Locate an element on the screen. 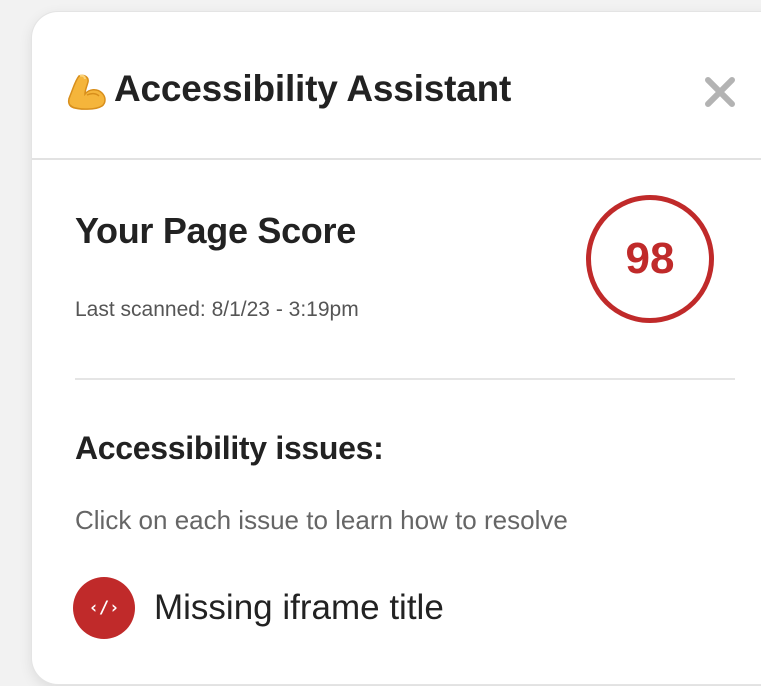  issue-item-missing-iframe-title: ‹/› Missing iframe title is located at coordinates (258, 608).